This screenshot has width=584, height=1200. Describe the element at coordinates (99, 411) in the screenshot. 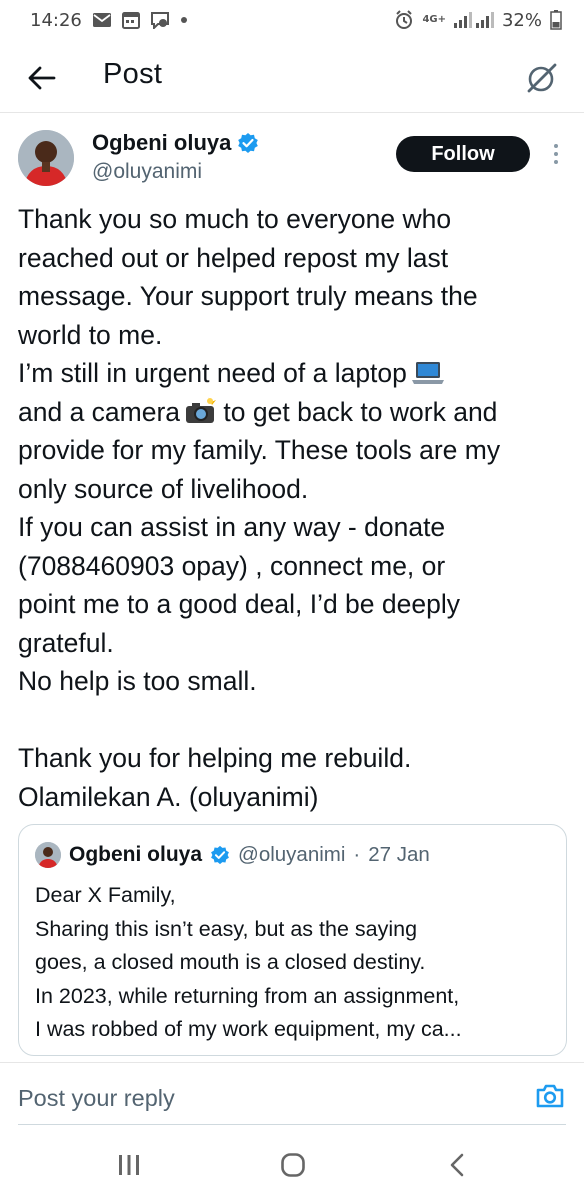

I see `post-line-text: and a camera` at that location.